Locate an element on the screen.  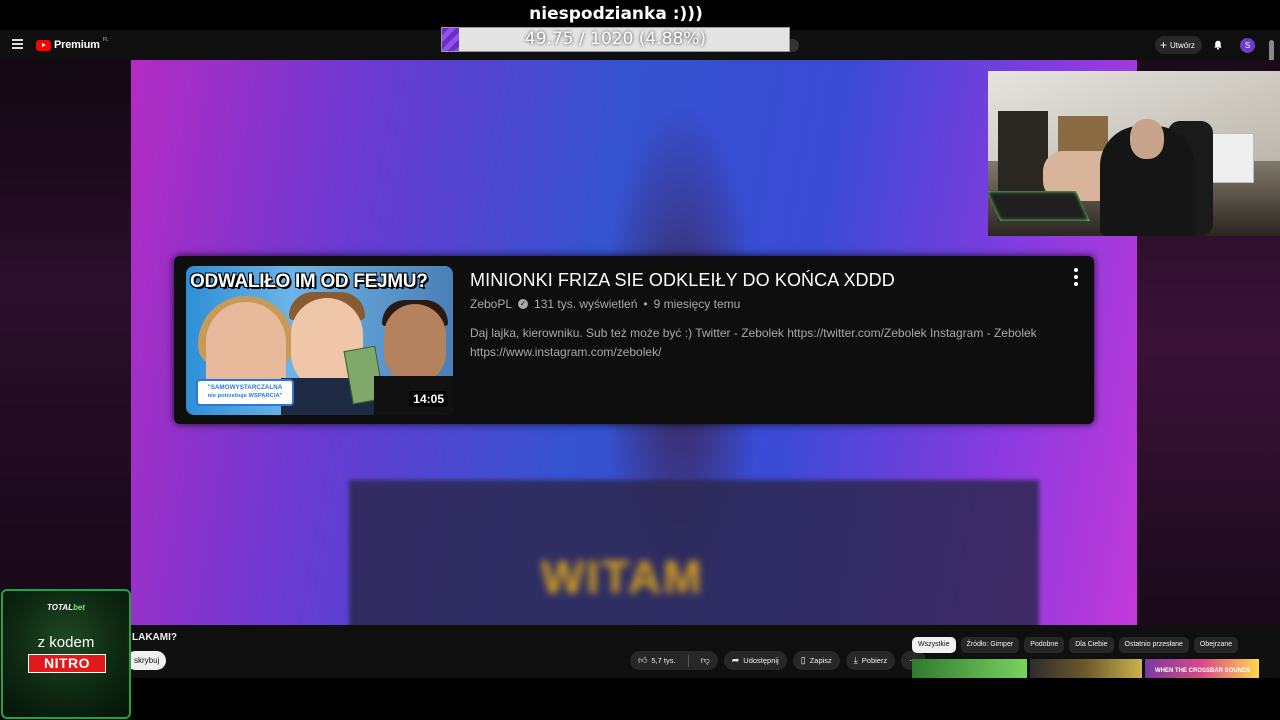
video-duration-badge: 14:05 is located at coordinates (428, 399).